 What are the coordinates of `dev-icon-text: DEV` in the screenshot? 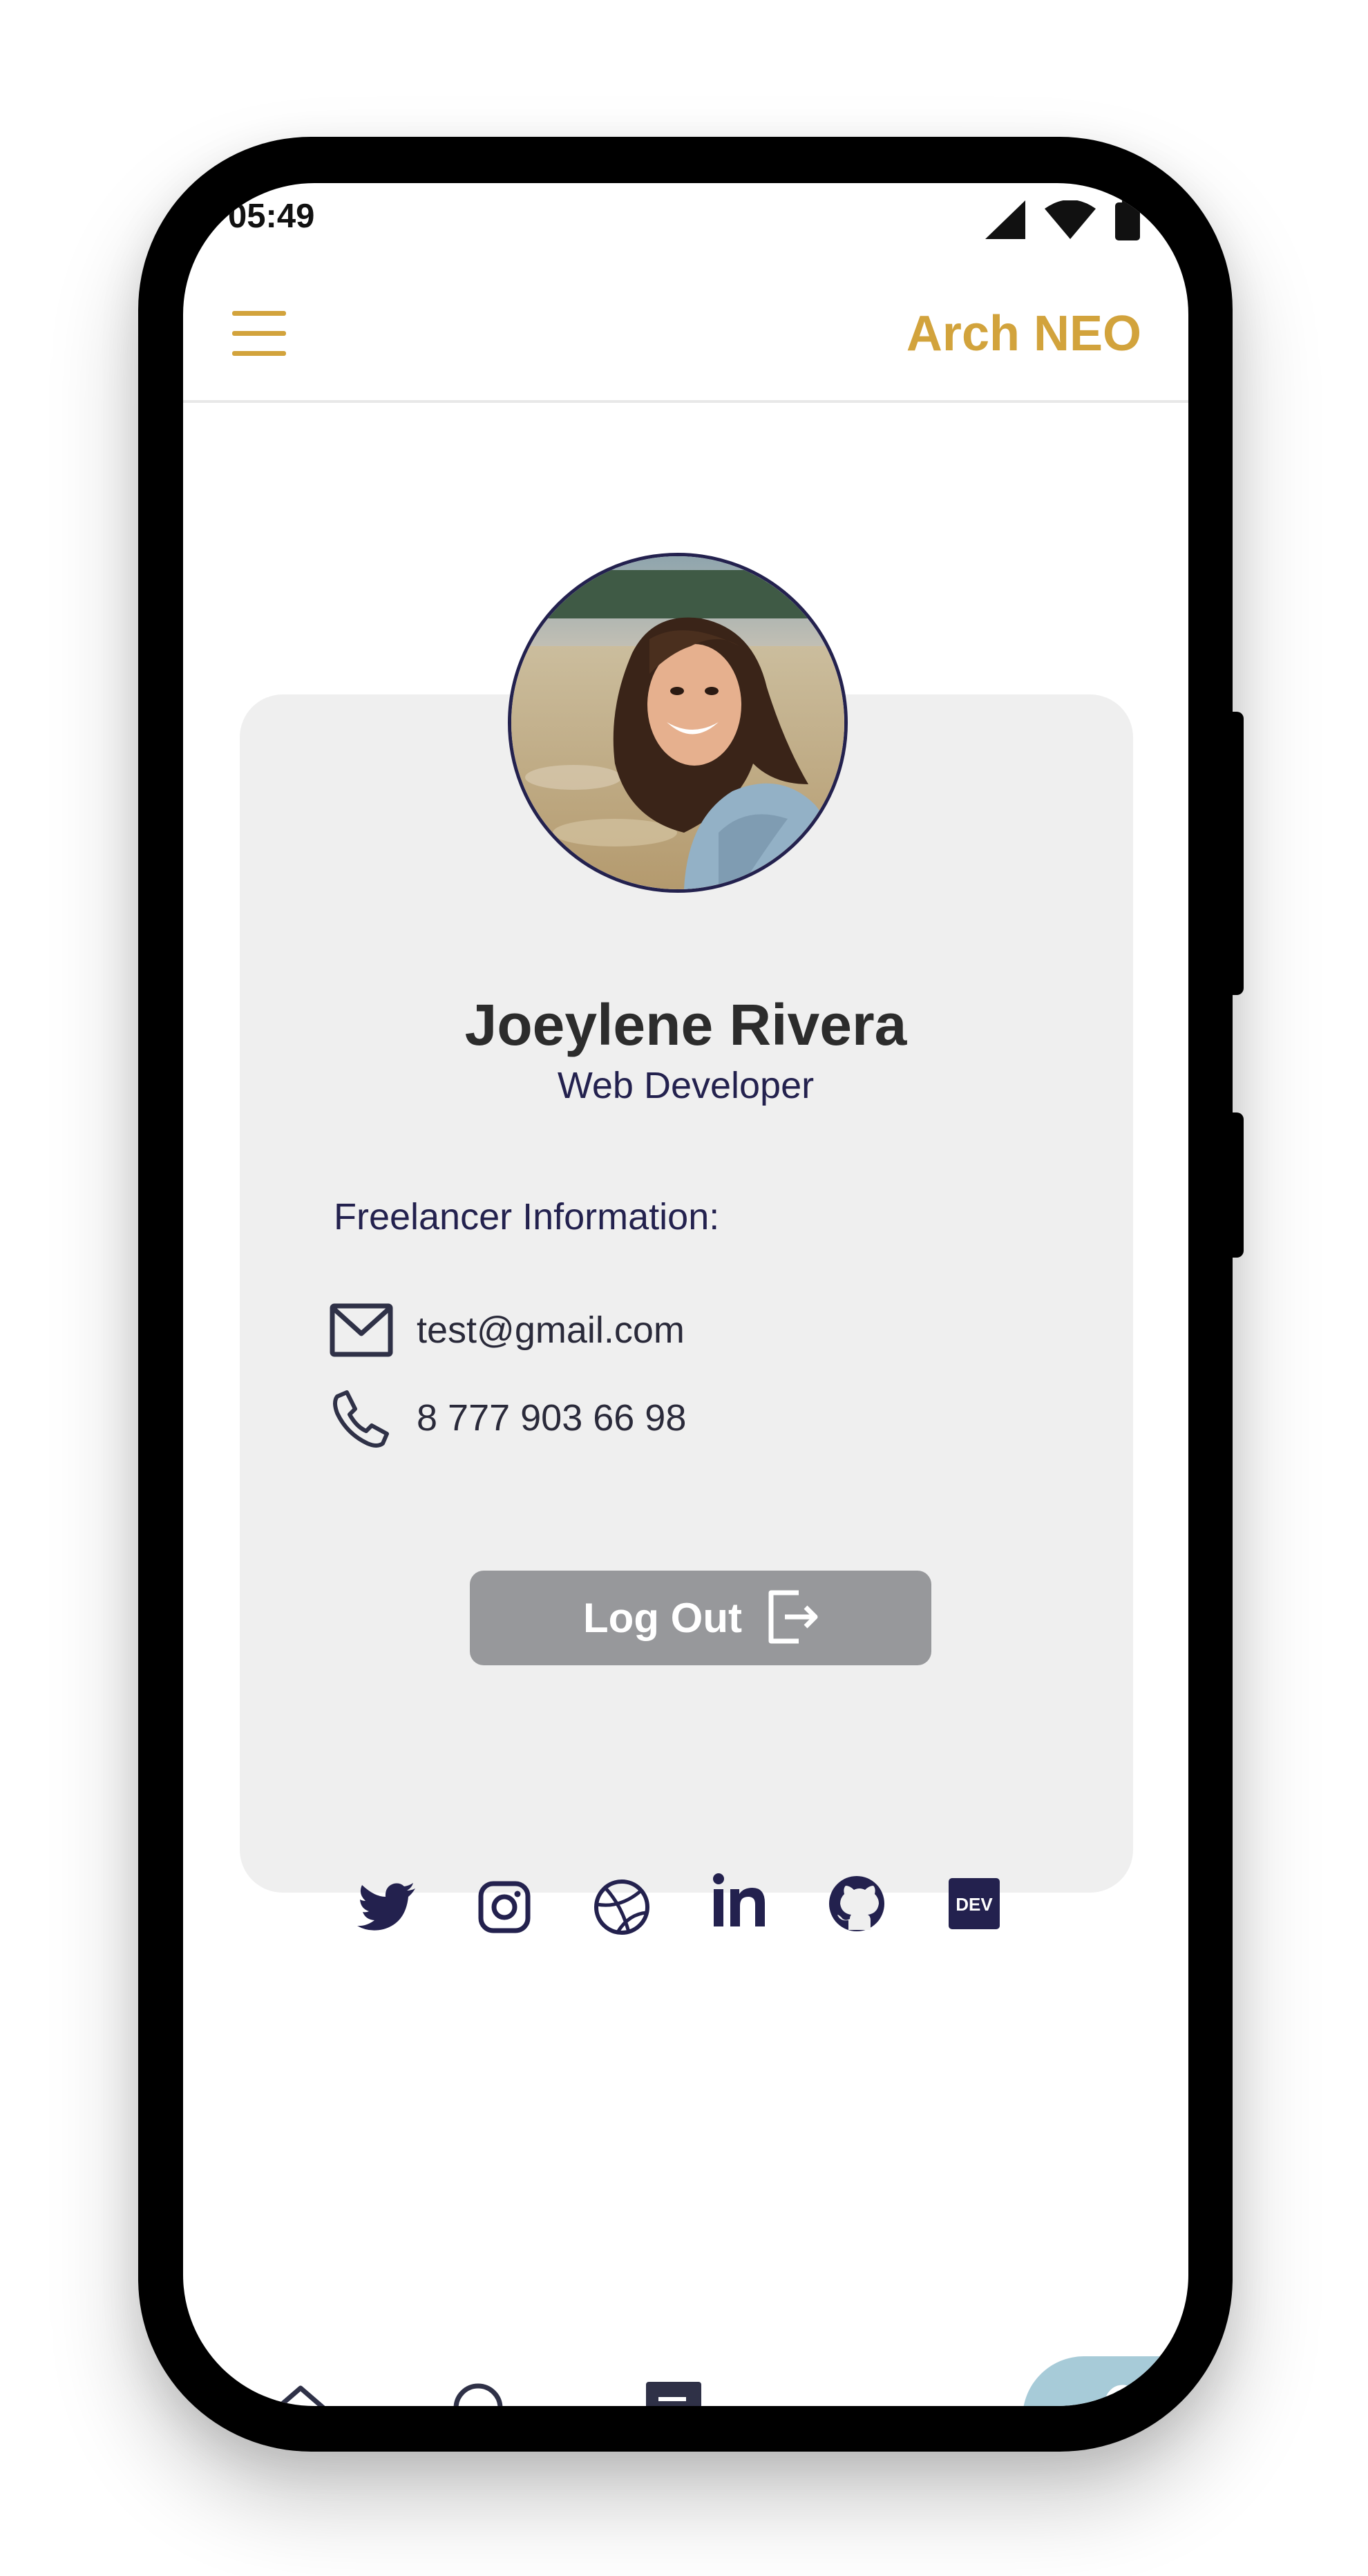 It's located at (975, 1904).